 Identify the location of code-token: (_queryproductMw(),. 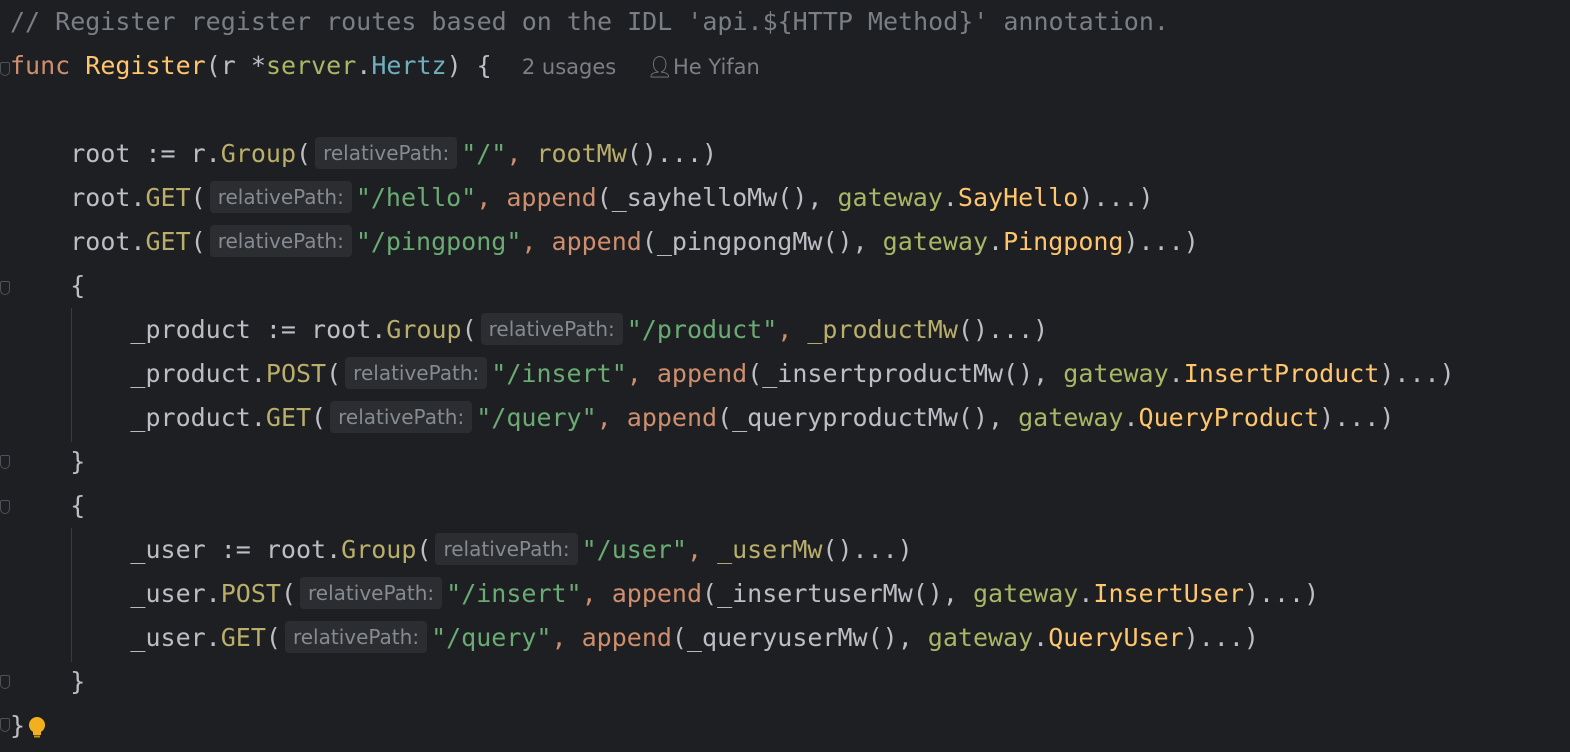
(868, 417).